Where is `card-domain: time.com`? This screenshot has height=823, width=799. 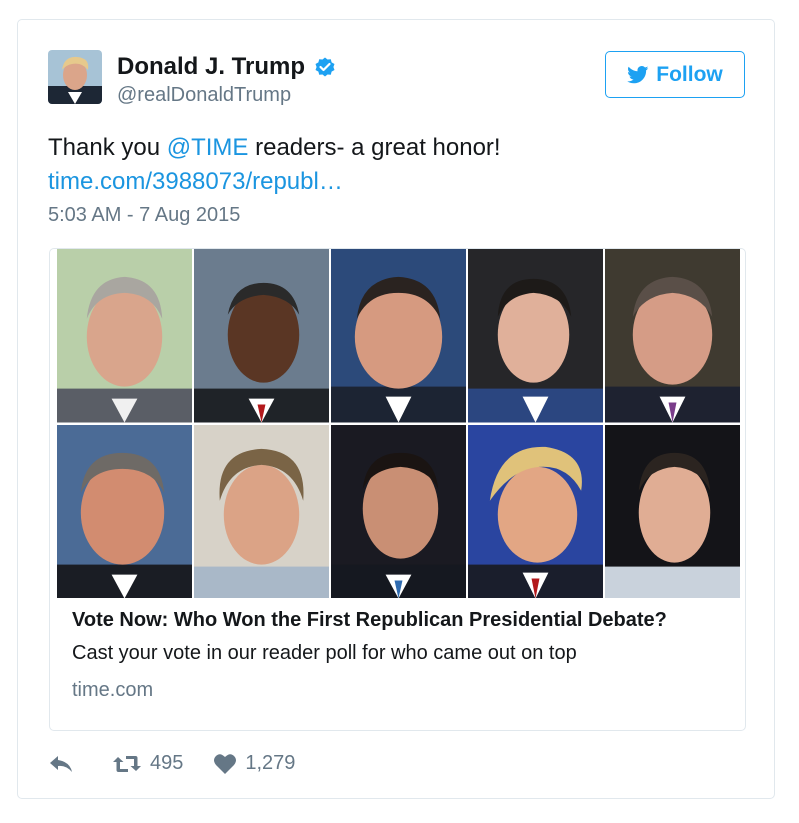 card-domain: time.com is located at coordinates (113, 690).